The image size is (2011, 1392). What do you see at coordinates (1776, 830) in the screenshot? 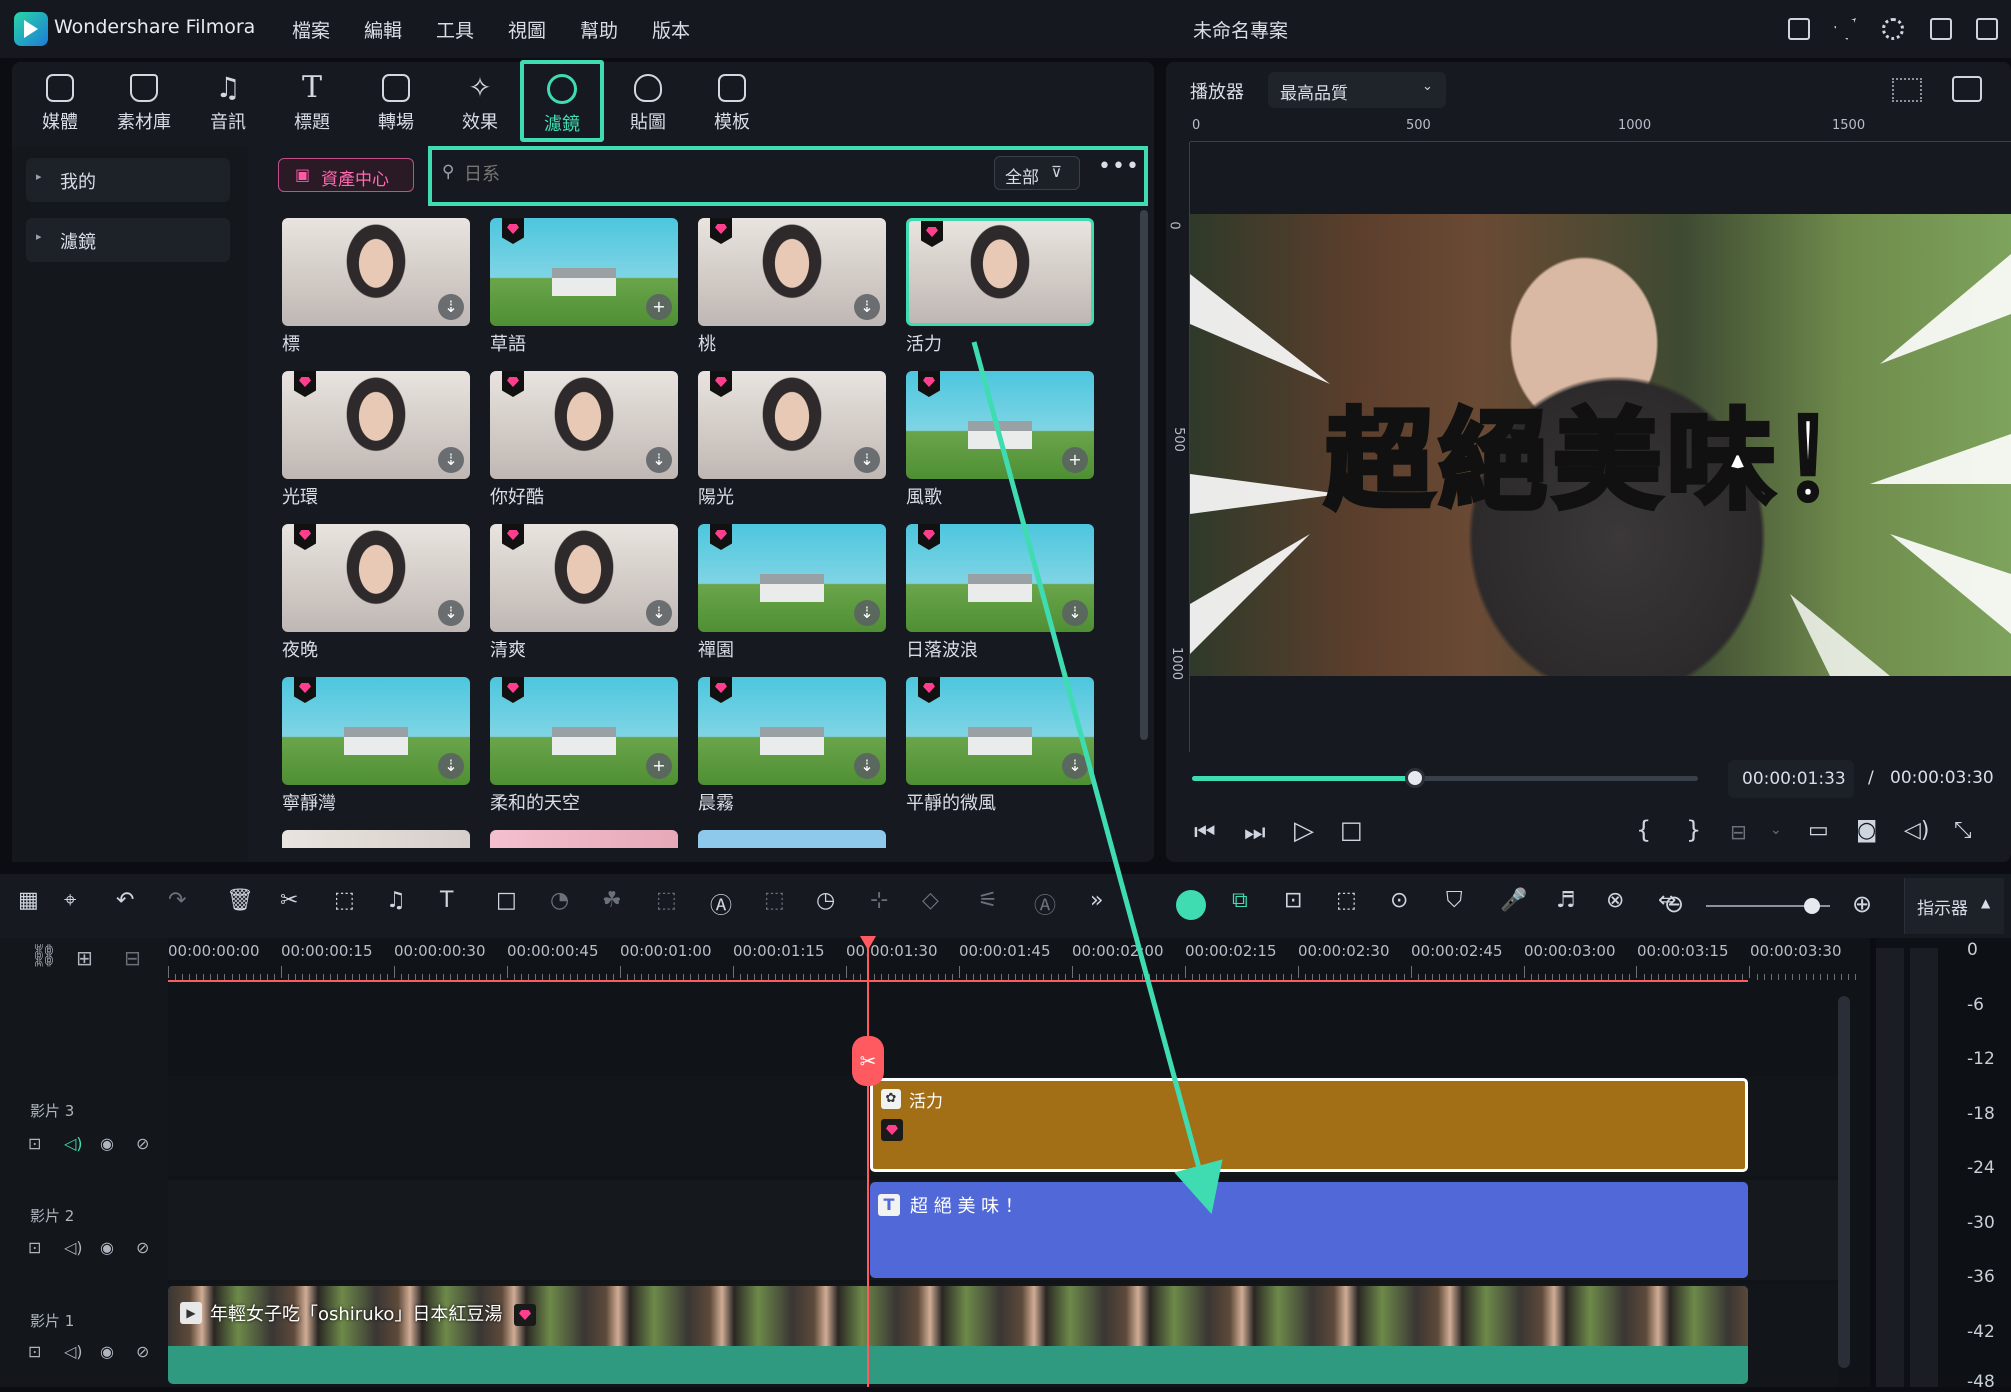
I see `chevron-down-icon: ⌄` at bounding box center [1776, 830].